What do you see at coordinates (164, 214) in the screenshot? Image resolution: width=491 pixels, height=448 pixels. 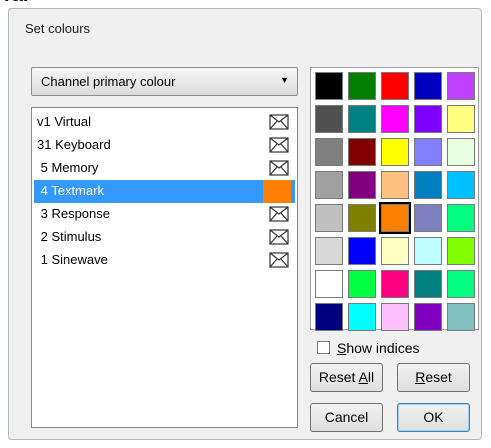 I see `channel-row: 3 Response` at bounding box center [164, 214].